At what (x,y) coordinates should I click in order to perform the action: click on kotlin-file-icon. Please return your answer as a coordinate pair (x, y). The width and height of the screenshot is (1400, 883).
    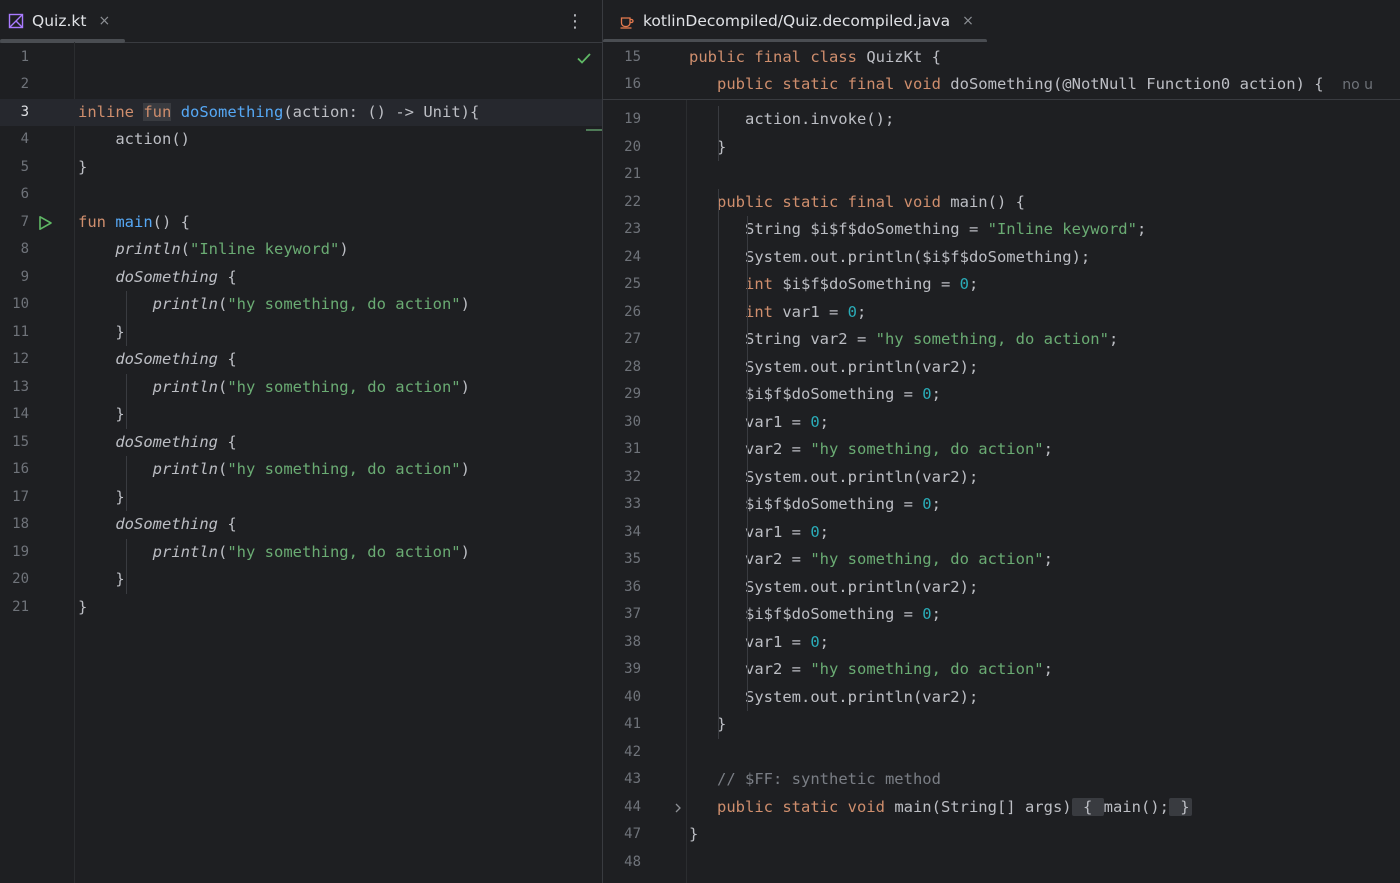
    Looking at the image, I should click on (16, 21).